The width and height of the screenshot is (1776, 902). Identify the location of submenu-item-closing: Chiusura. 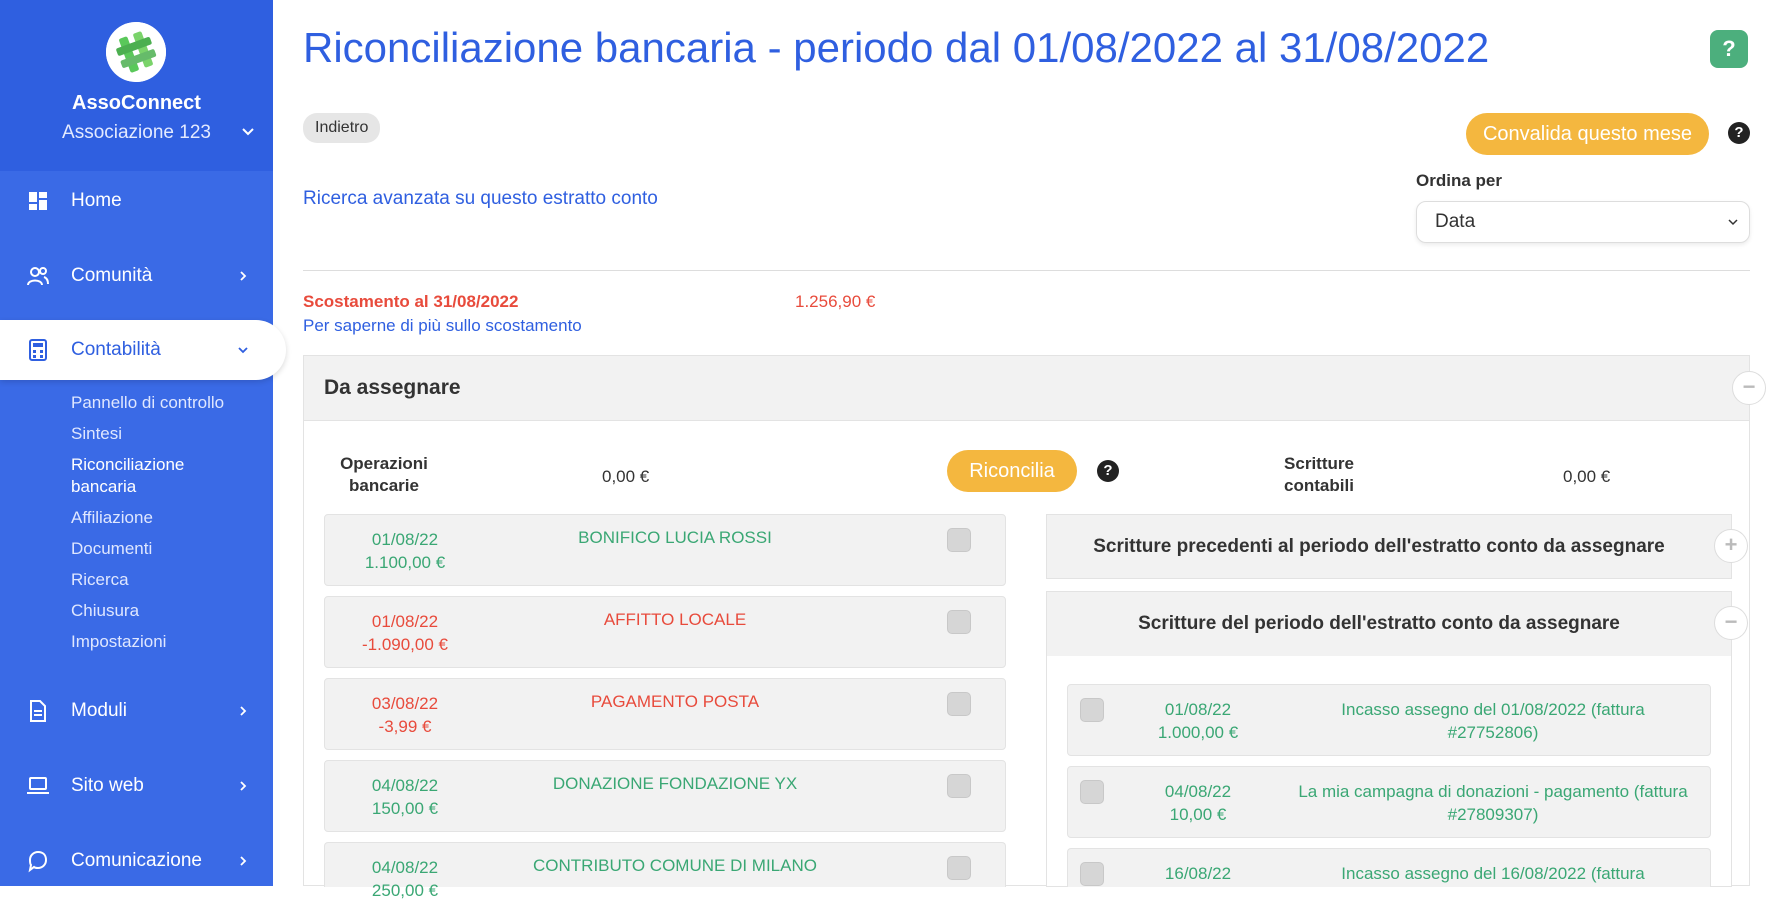
(147, 615).